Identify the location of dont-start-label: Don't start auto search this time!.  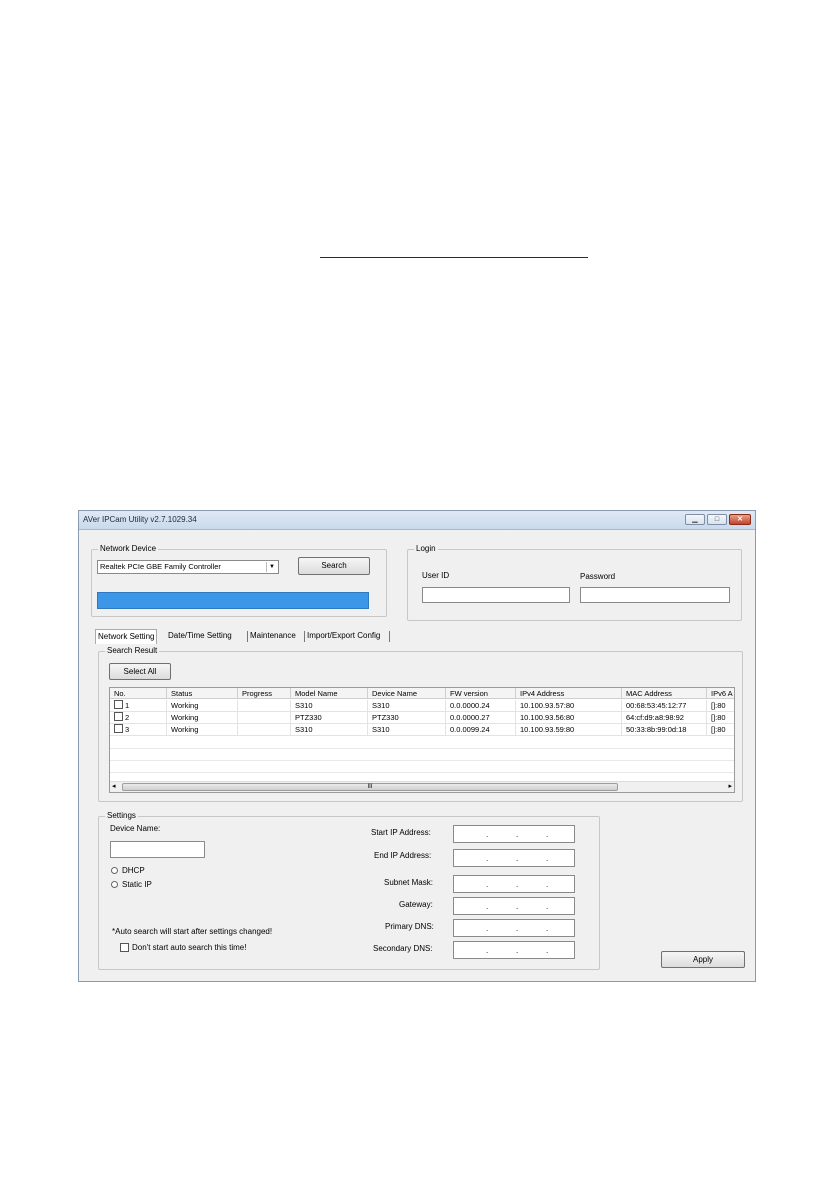
(189, 947).